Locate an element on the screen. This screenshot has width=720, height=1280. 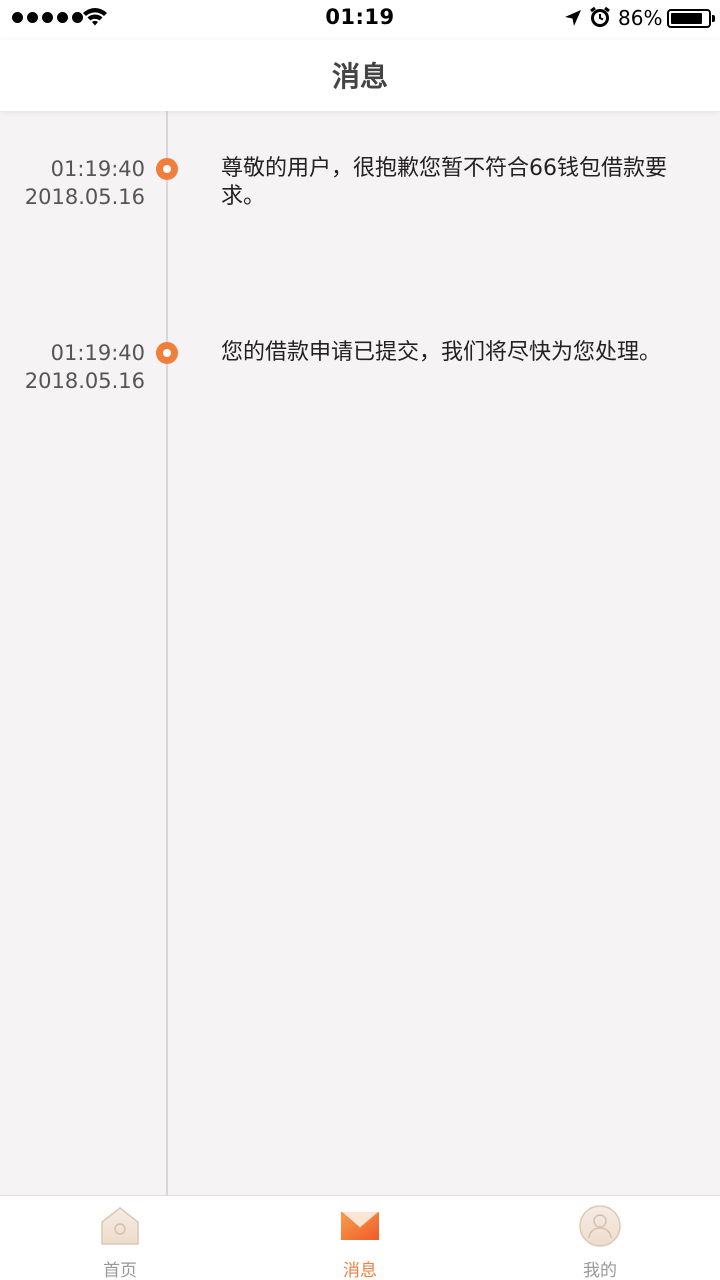
tab-label: 我的 is located at coordinates (600, 1270).